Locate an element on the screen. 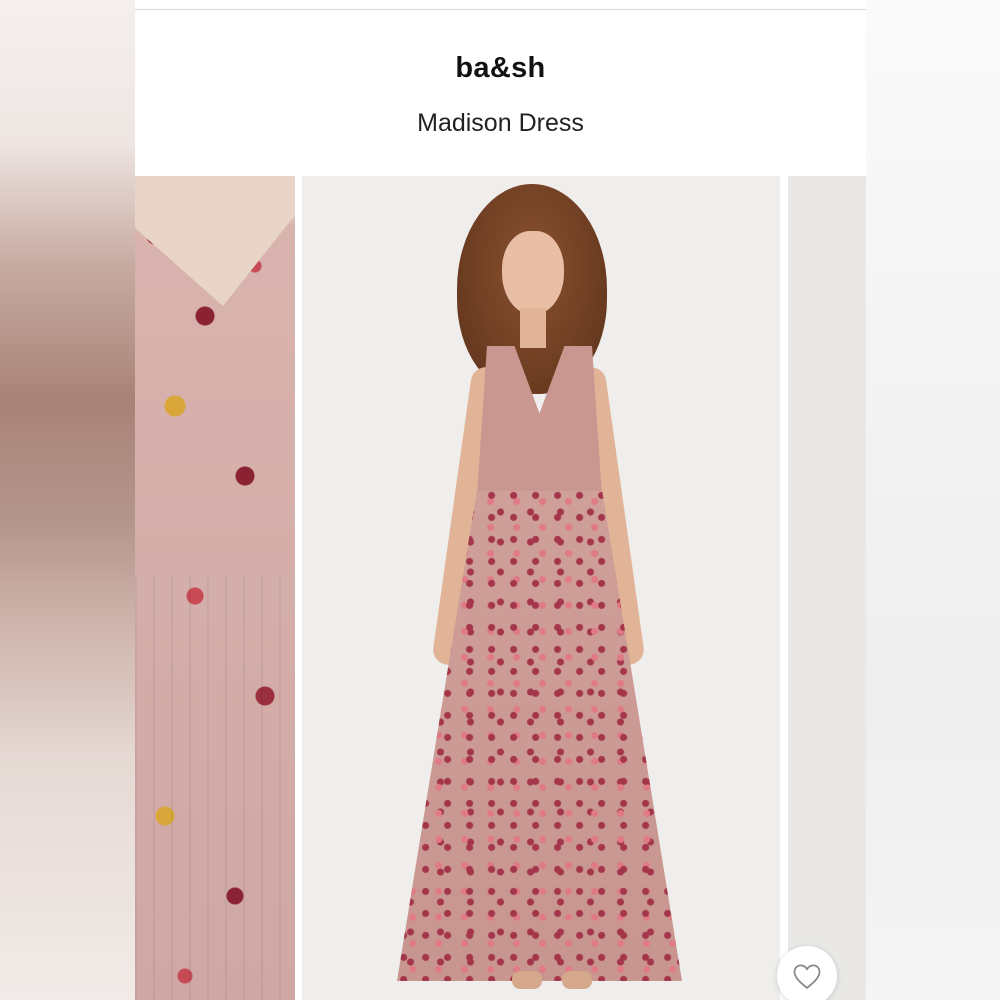  model-foot-right is located at coordinates (577, 980).